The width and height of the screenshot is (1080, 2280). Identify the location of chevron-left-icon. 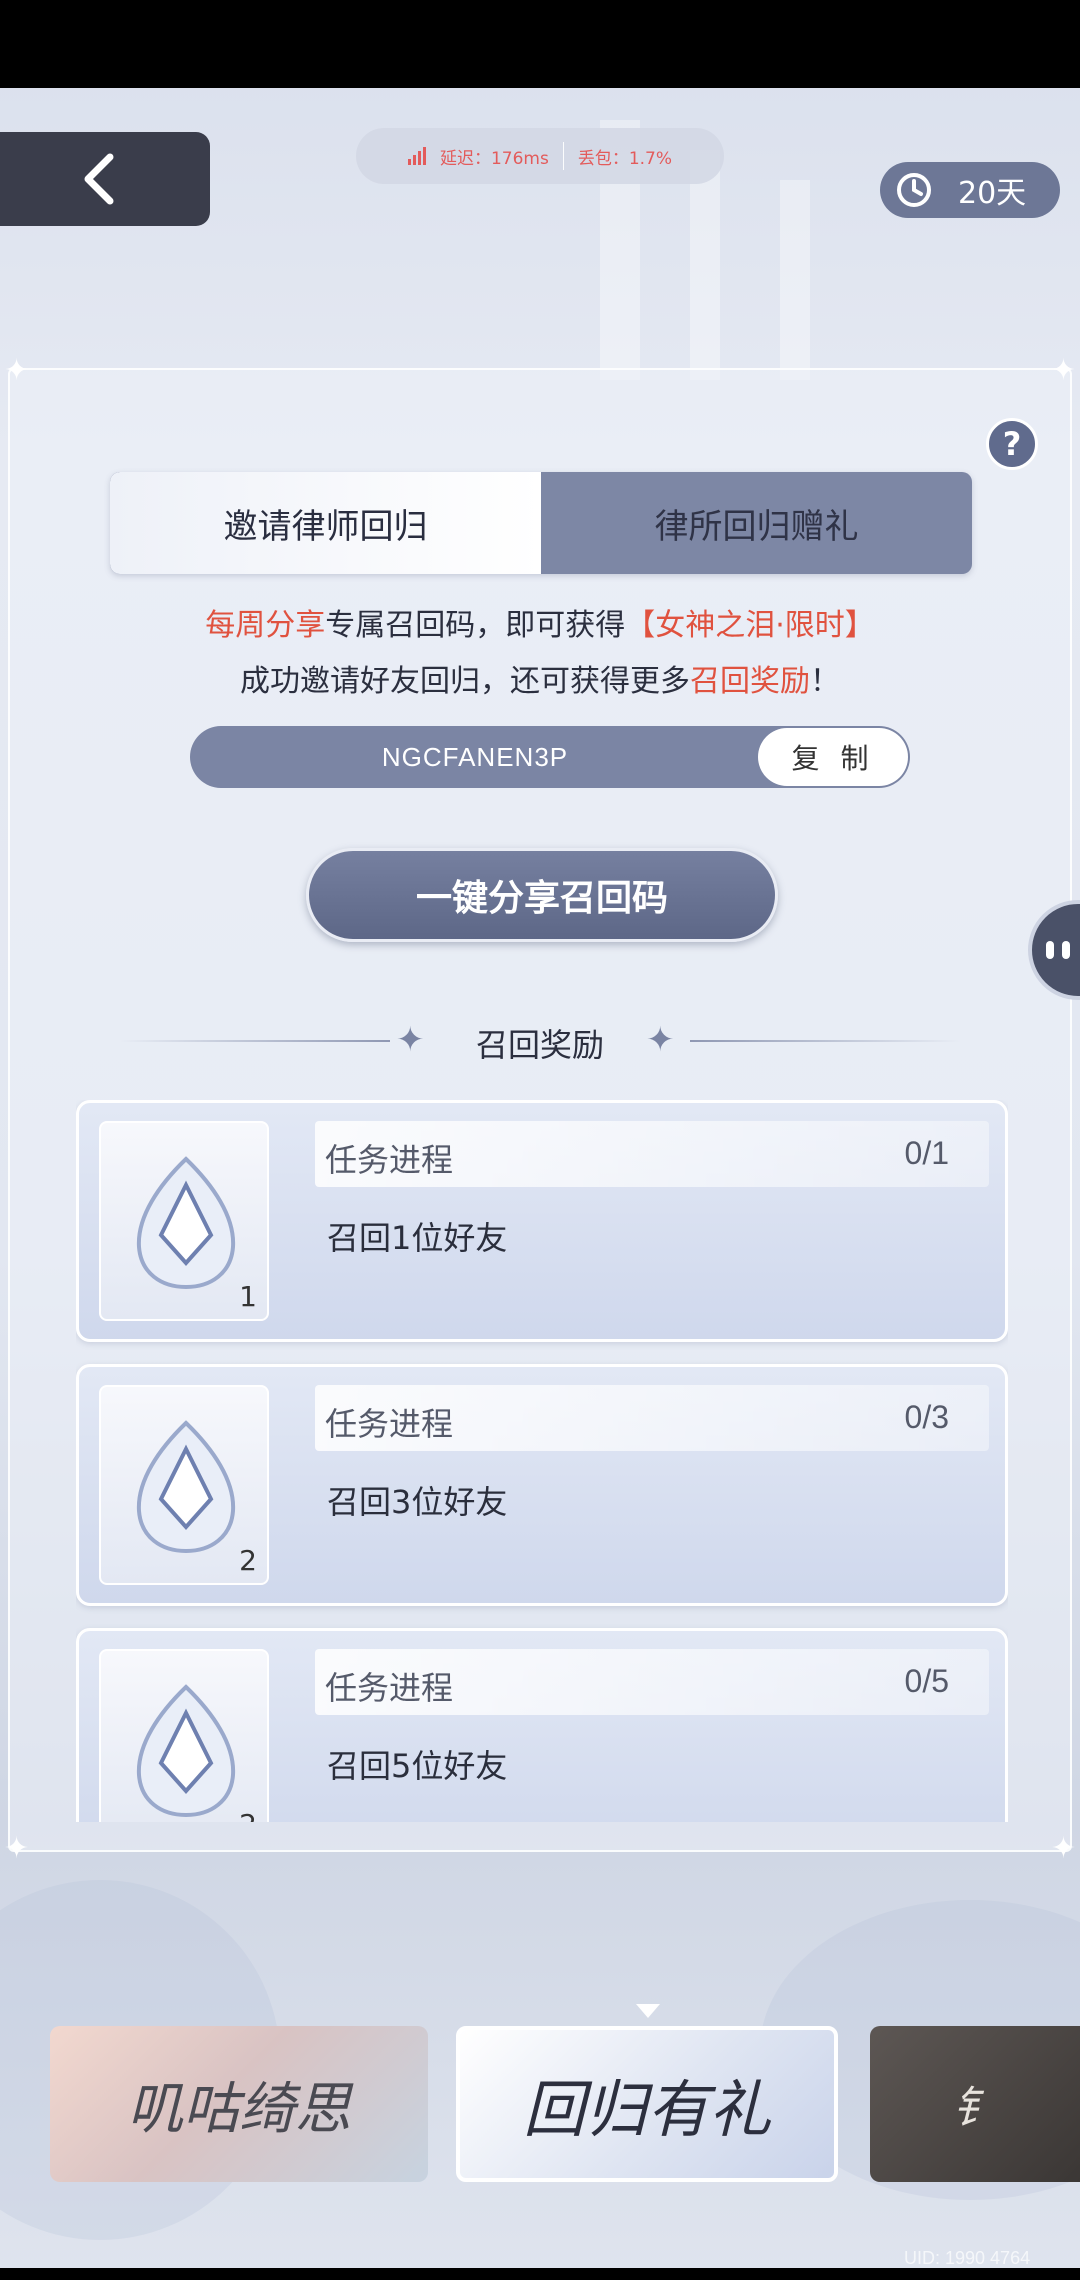
(99, 179).